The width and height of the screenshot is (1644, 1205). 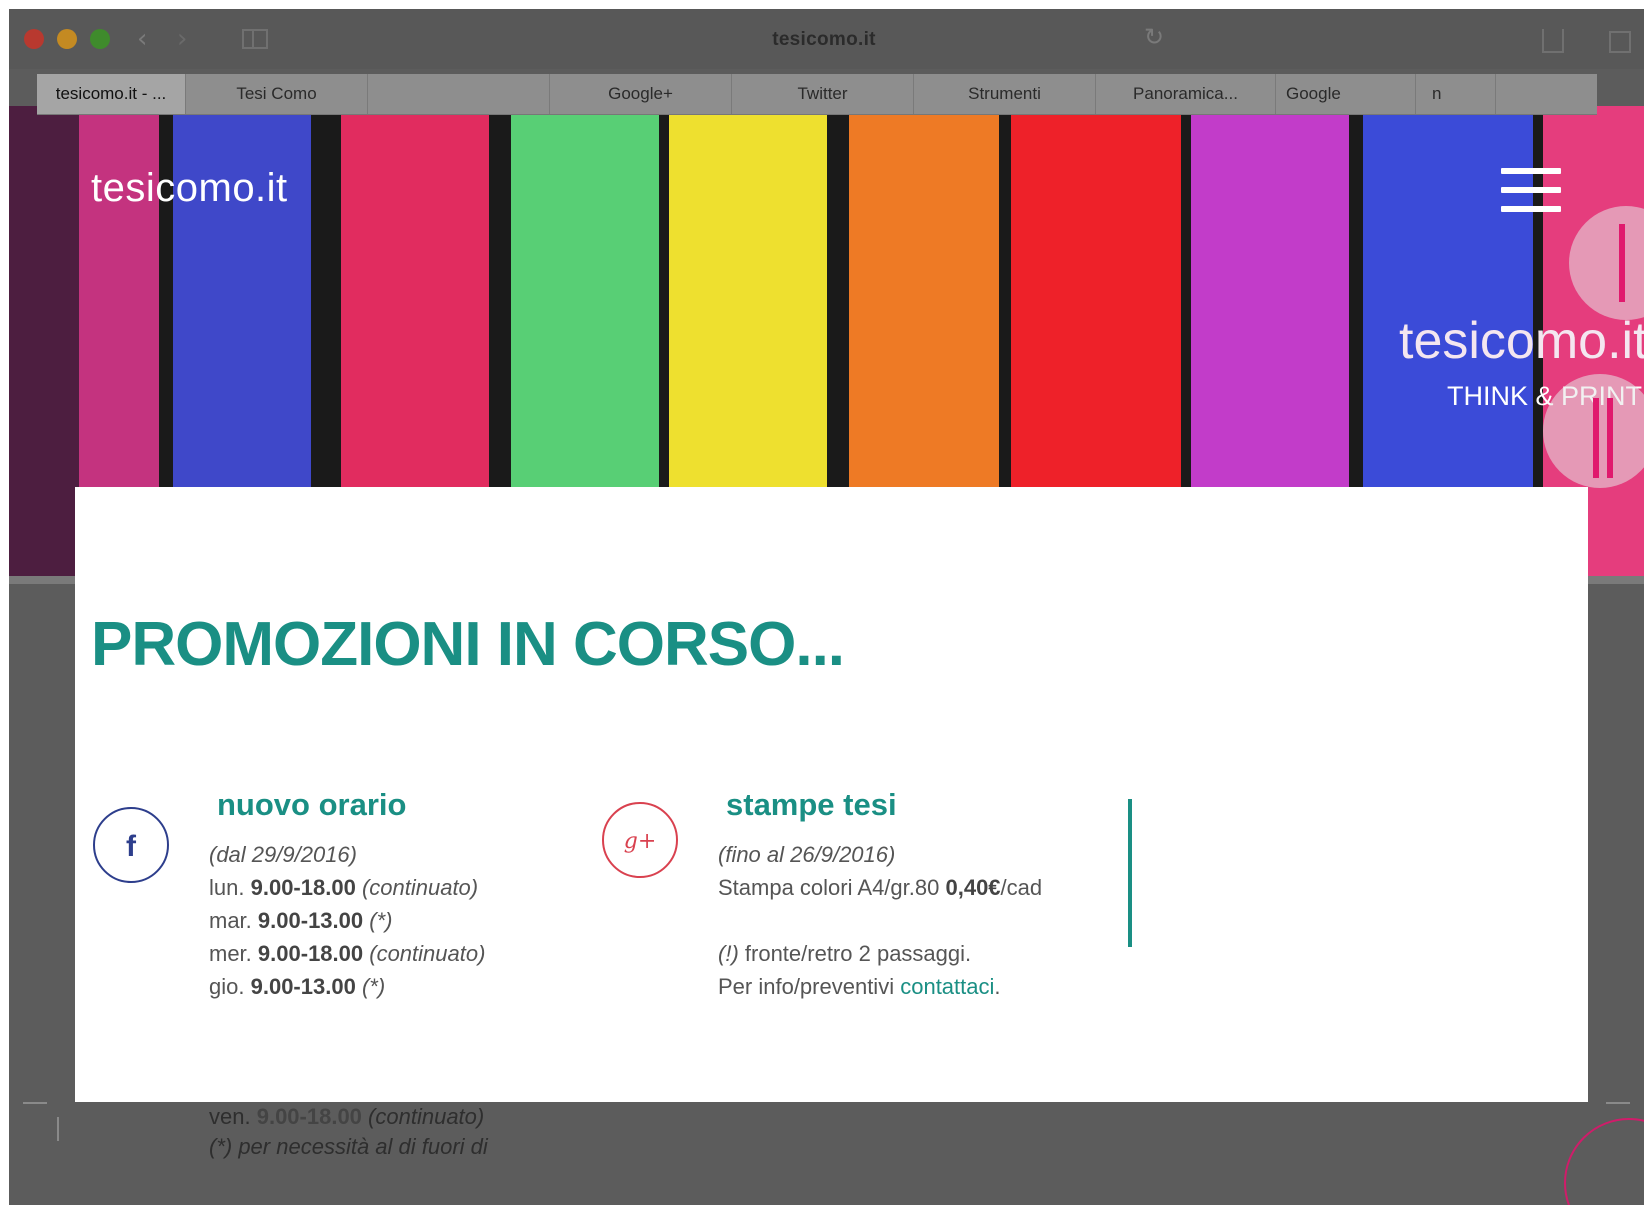 I want to click on bookmark-strumenti: Strumenti, so click(x=1005, y=94).